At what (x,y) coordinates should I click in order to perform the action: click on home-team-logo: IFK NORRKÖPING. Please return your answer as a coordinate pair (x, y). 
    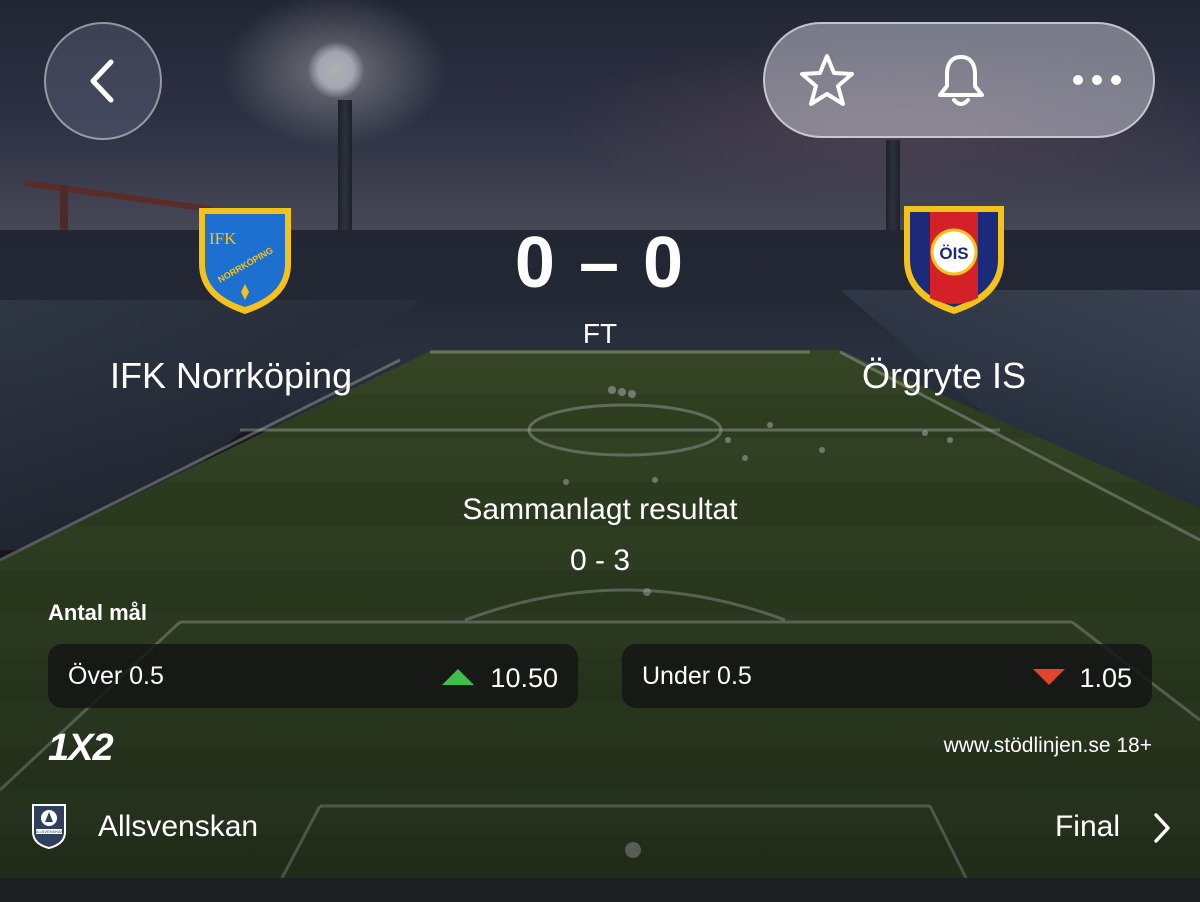
    Looking at the image, I should click on (245, 263).